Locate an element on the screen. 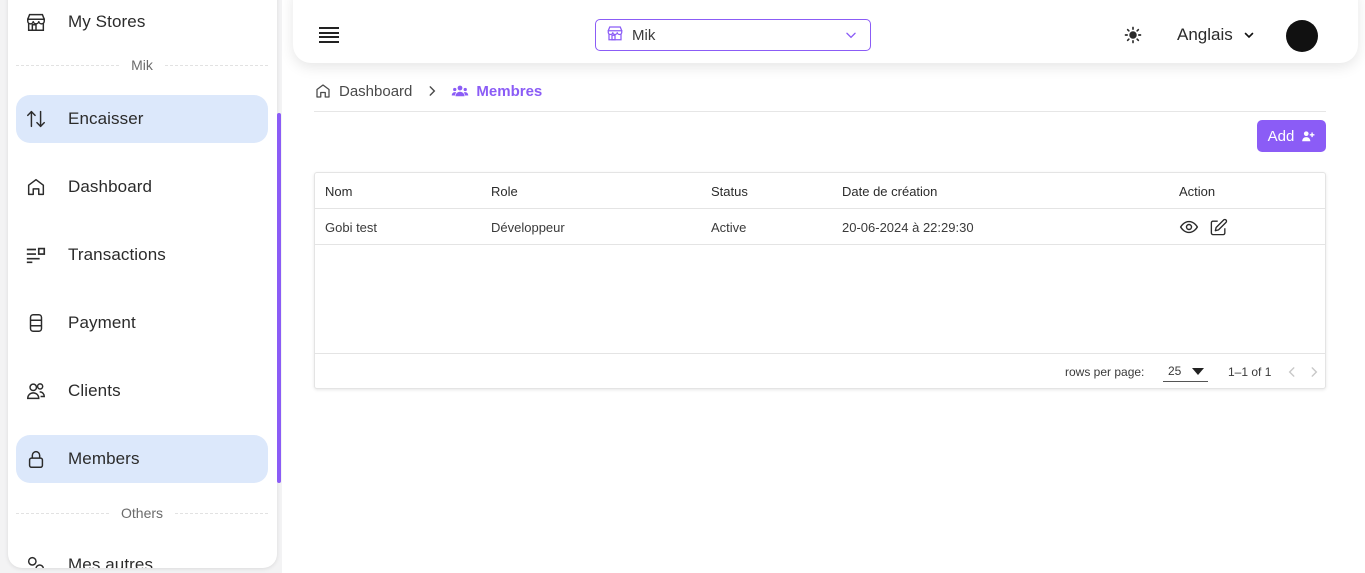 The image size is (1365, 573). rows-per-page-value: 25 is located at coordinates (1175, 371).